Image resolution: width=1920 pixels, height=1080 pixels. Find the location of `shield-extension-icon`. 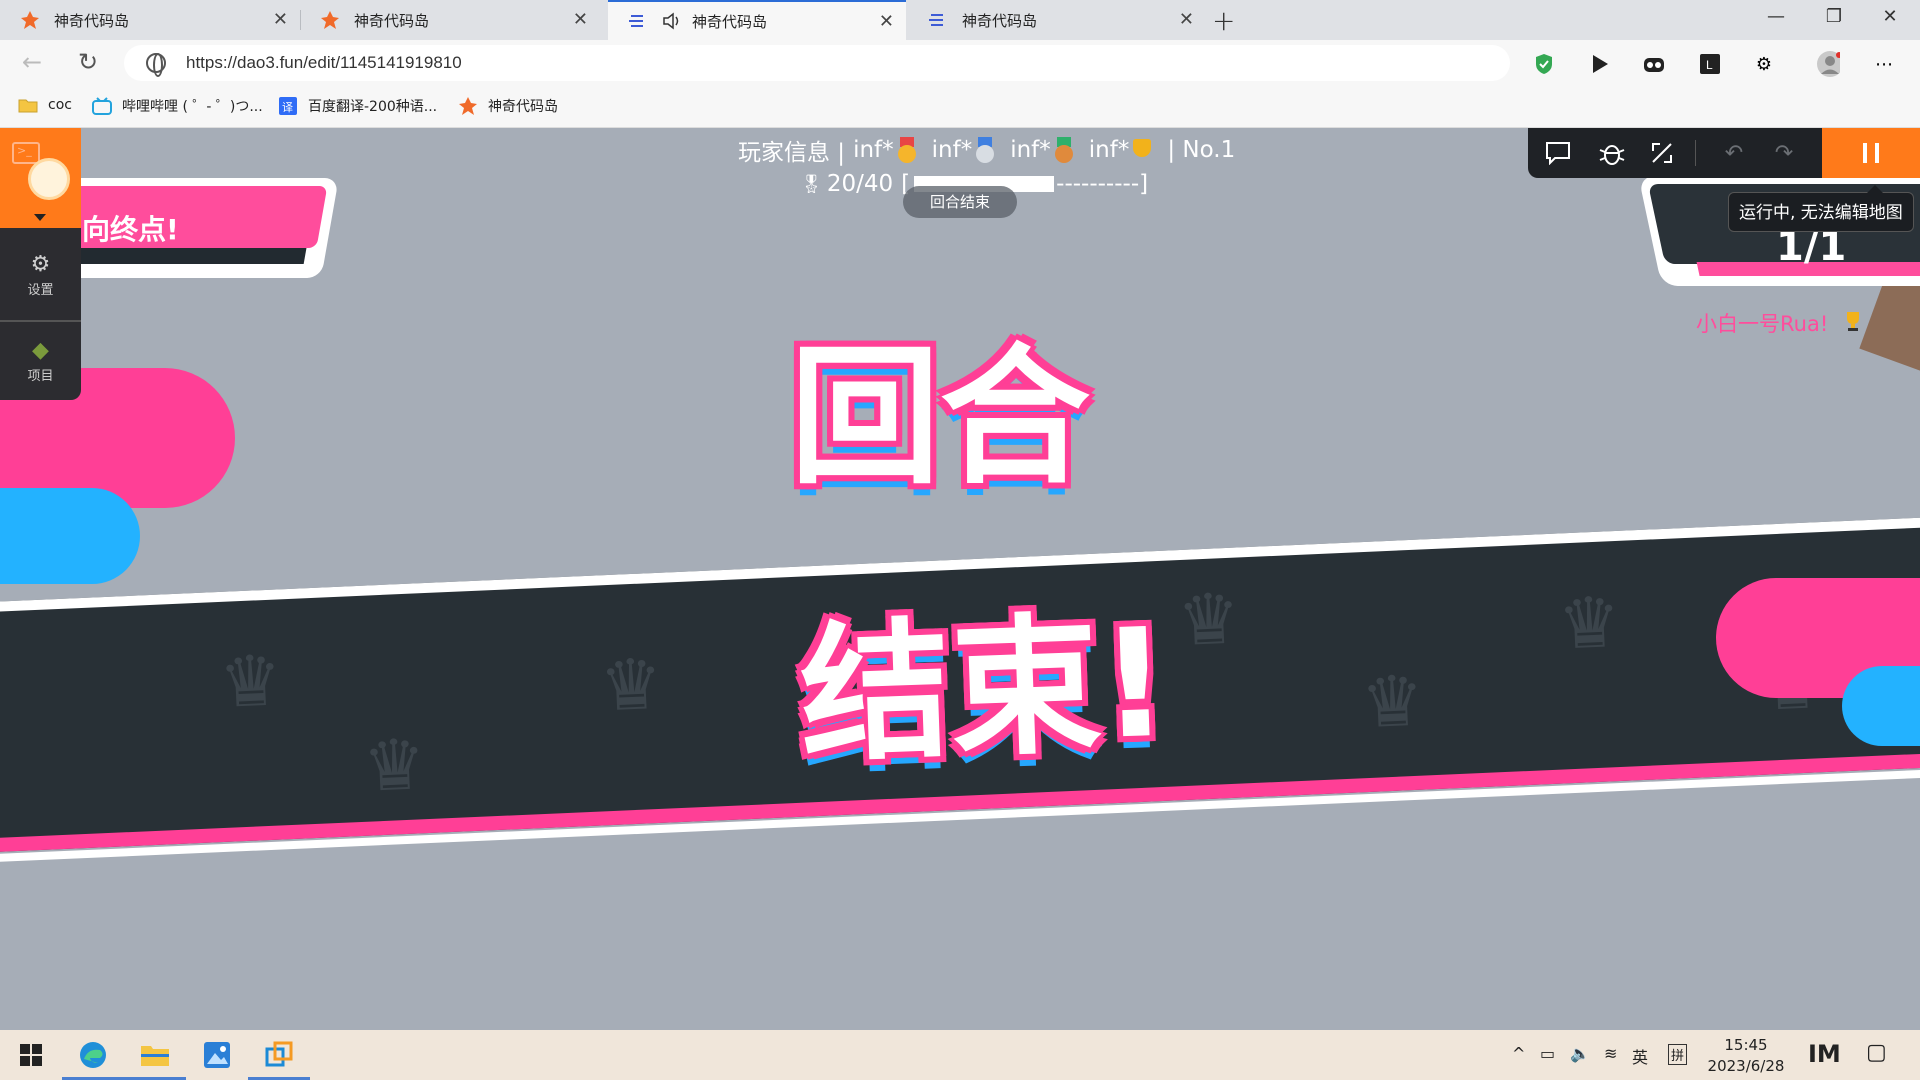

shield-extension-icon is located at coordinates (1544, 64).